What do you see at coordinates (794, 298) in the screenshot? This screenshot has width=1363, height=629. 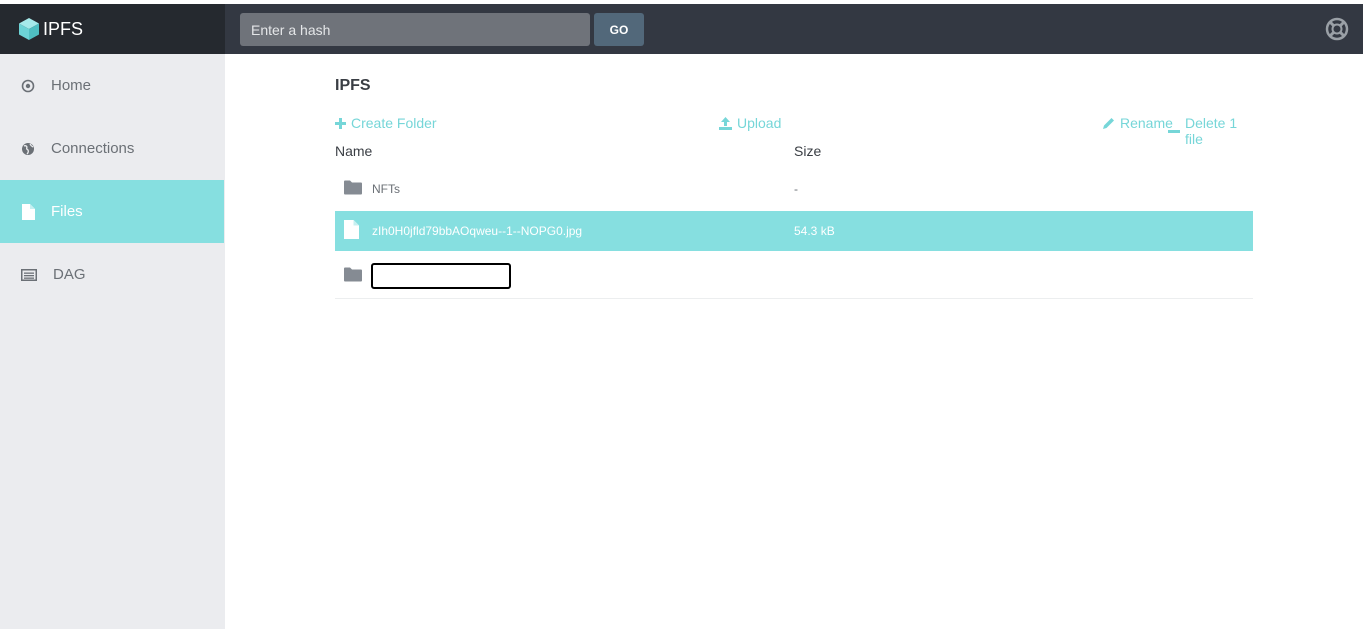 I see `row-divider` at bounding box center [794, 298].